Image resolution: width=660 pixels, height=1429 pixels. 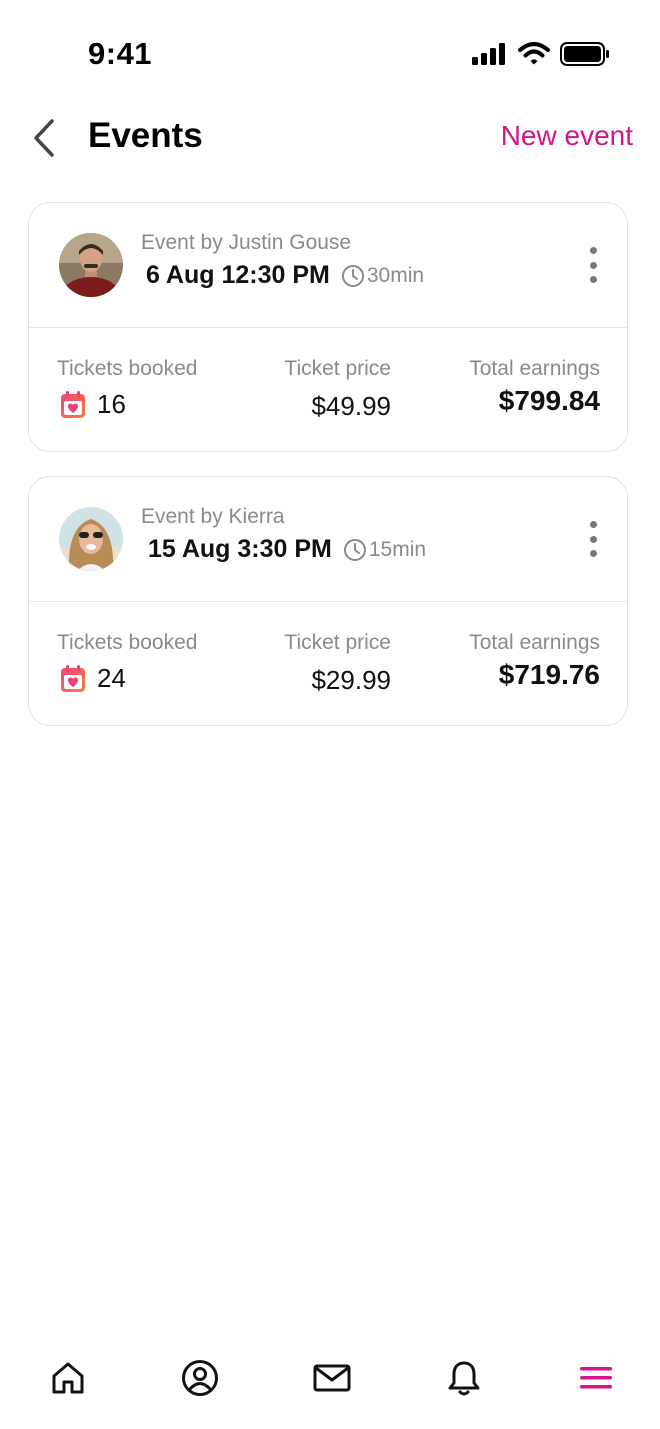 I want to click on bottom-nav, so click(x=330, y=1380).